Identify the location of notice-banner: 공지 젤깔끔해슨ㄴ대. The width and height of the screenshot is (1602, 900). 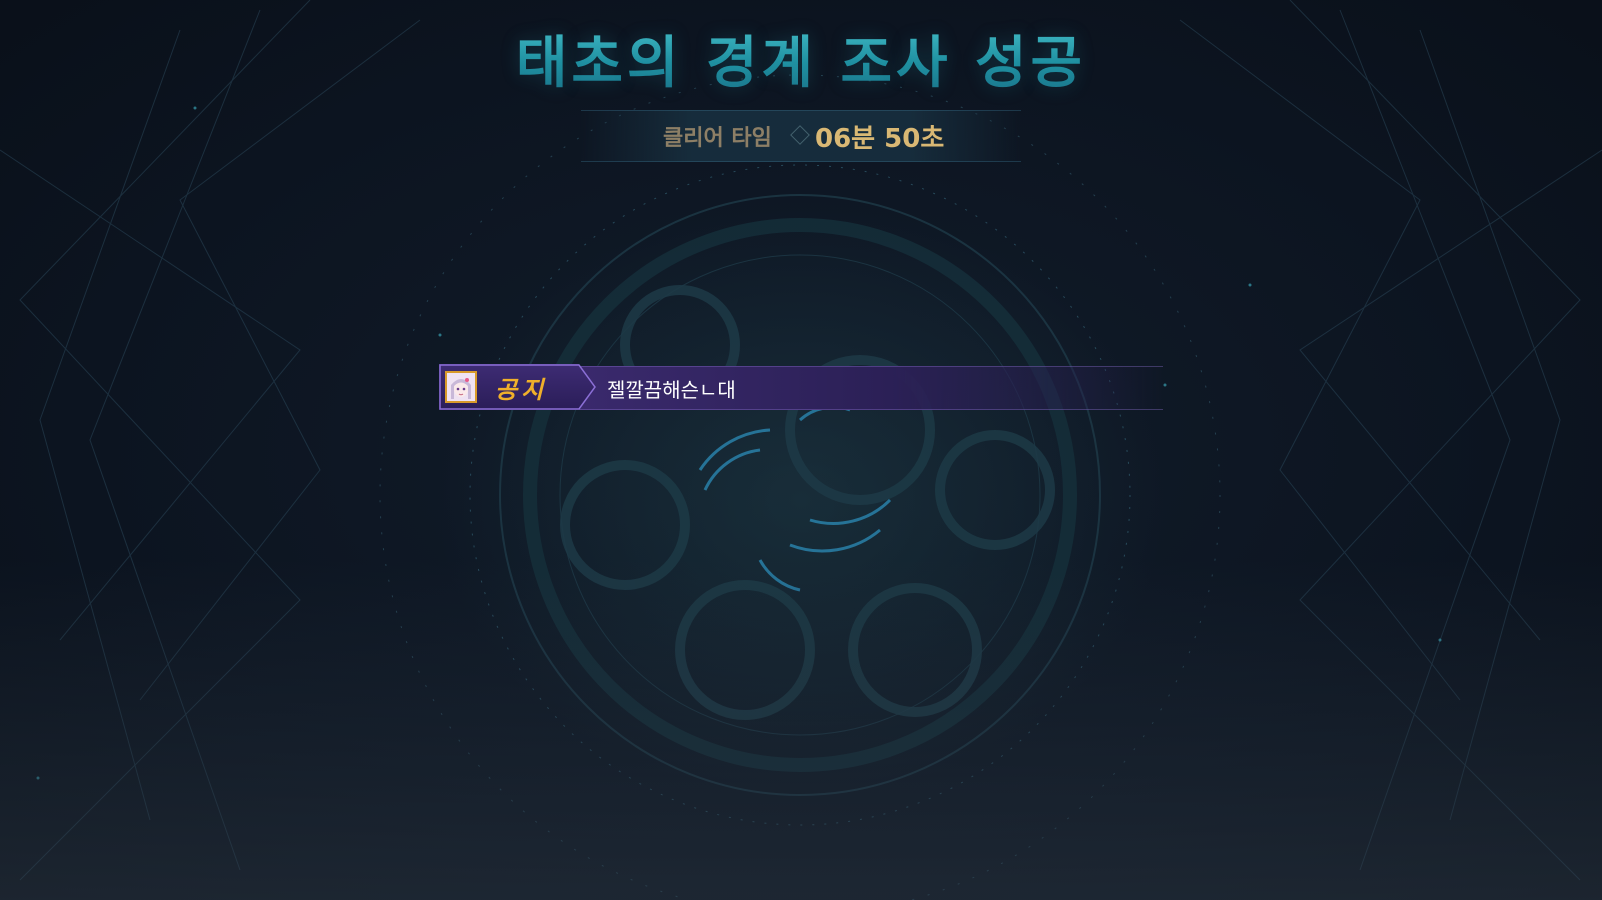
(801, 387).